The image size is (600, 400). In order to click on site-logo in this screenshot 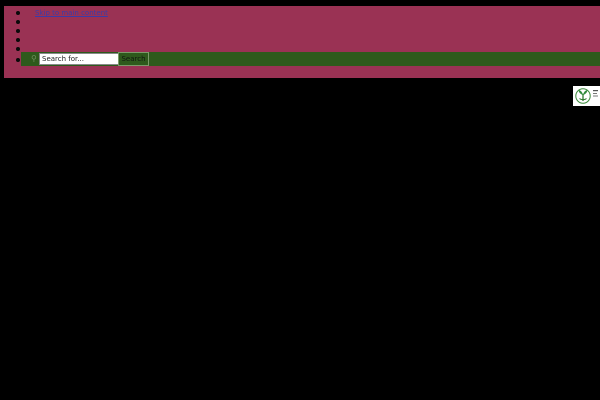, I will do `click(586, 96)`.